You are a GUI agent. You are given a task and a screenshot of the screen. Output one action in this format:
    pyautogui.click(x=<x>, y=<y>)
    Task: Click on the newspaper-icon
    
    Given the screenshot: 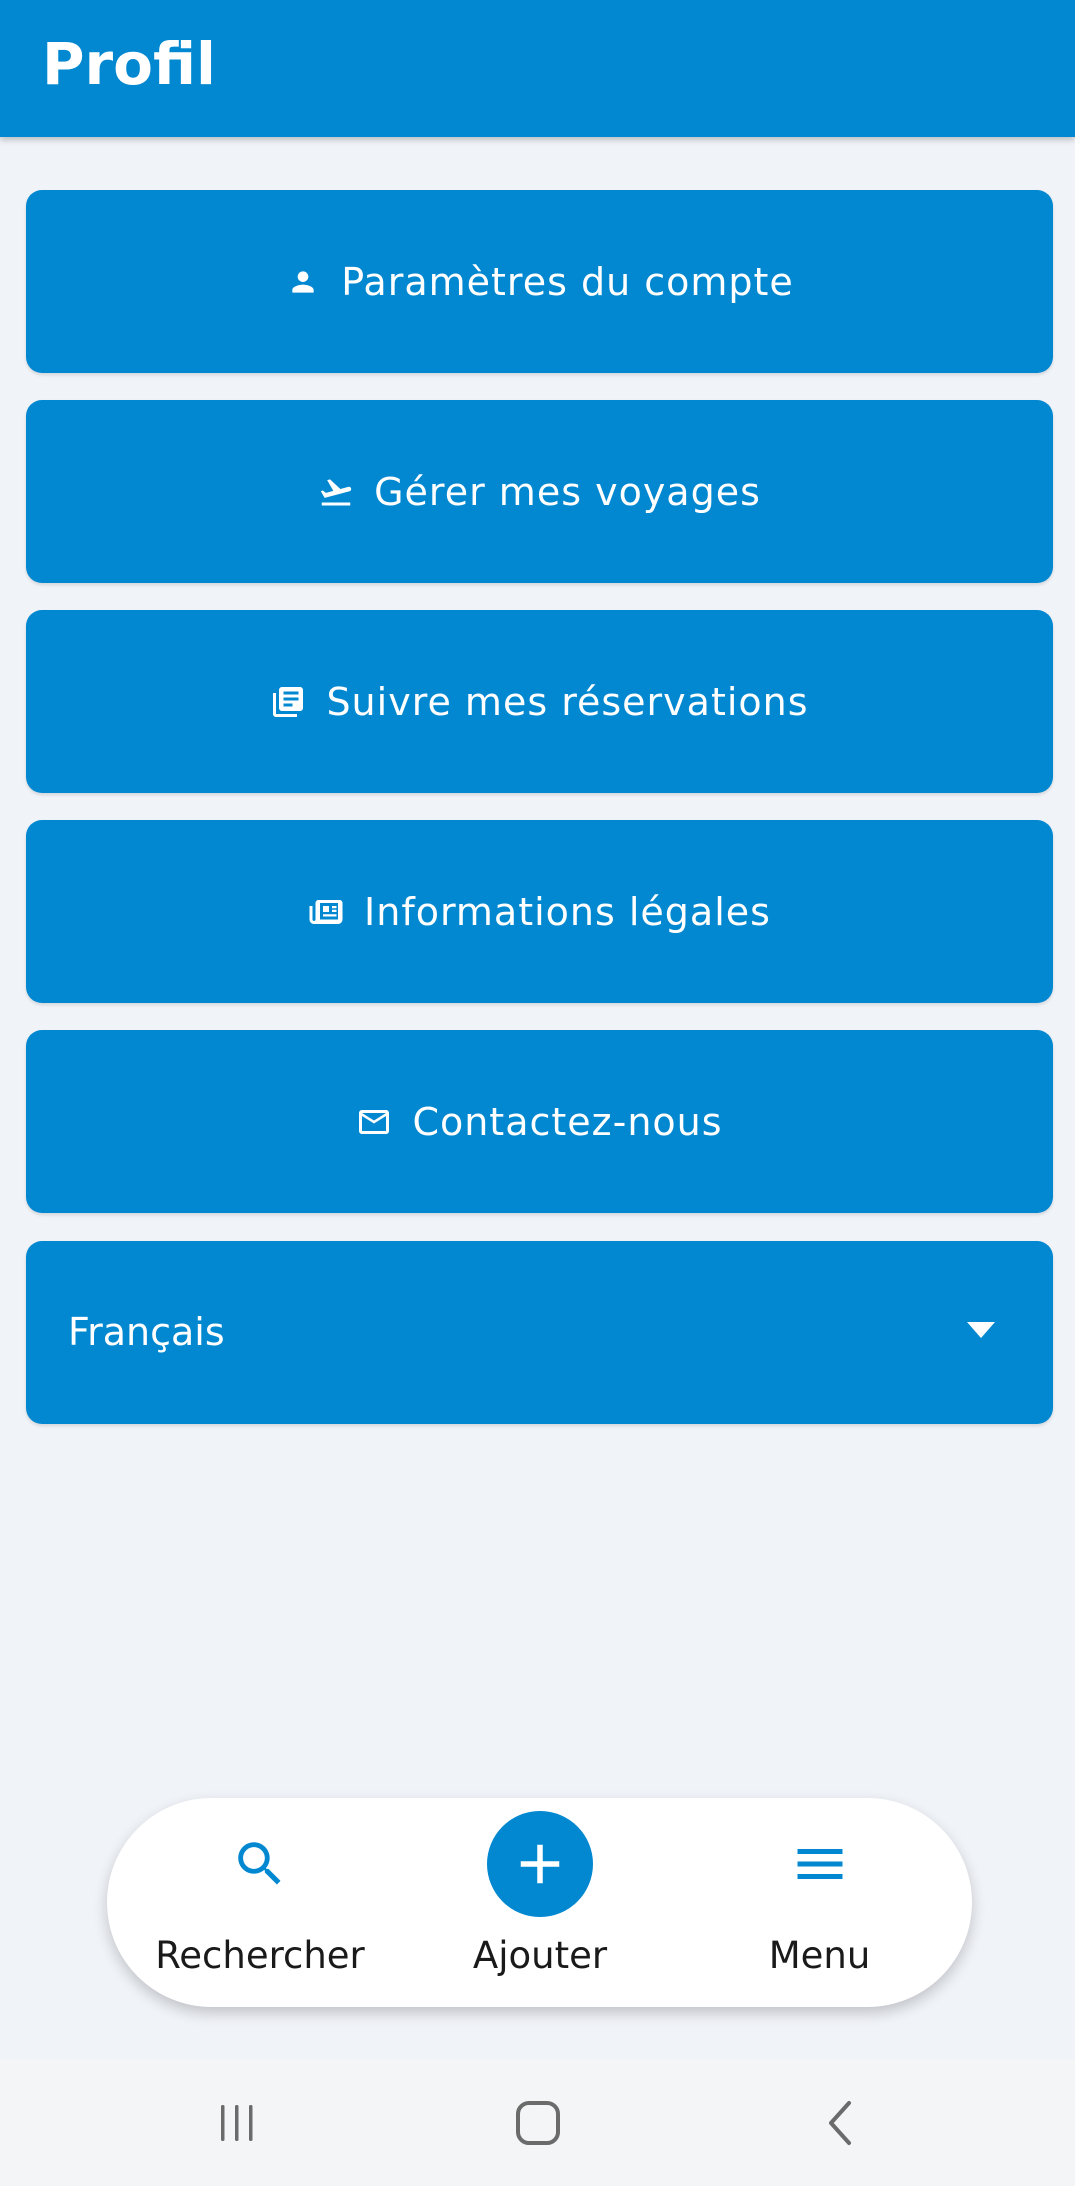 What is the action you would take?
    pyautogui.click(x=326, y=912)
    